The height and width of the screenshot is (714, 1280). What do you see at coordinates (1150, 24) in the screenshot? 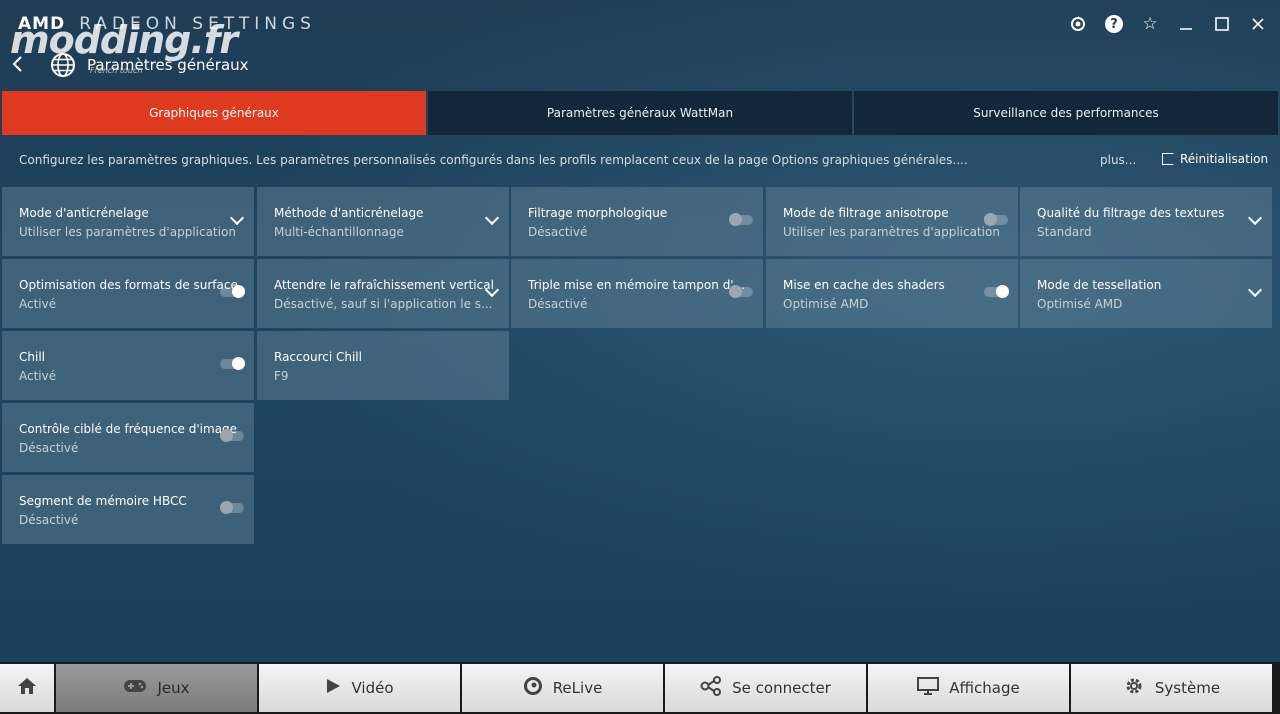
I see `star-icon: ☆` at bounding box center [1150, 24].